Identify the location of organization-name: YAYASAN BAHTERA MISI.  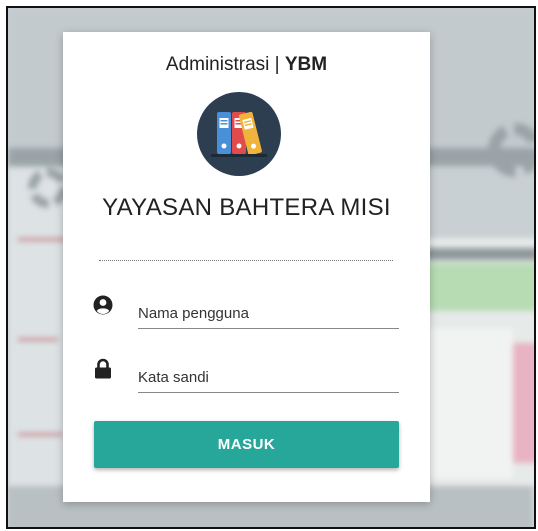
(246, 207).